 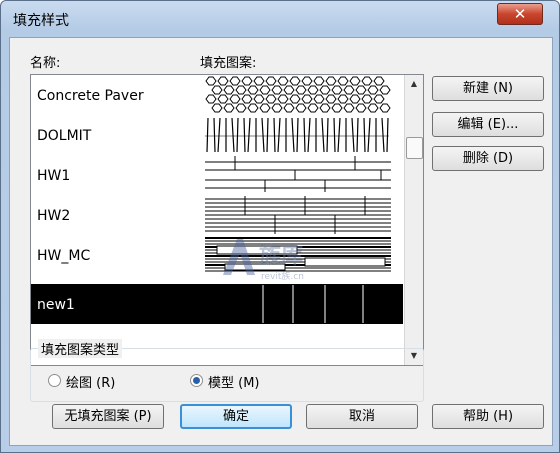 I want to click on list-item: Concrete Paver, so click(x=217, y=95).